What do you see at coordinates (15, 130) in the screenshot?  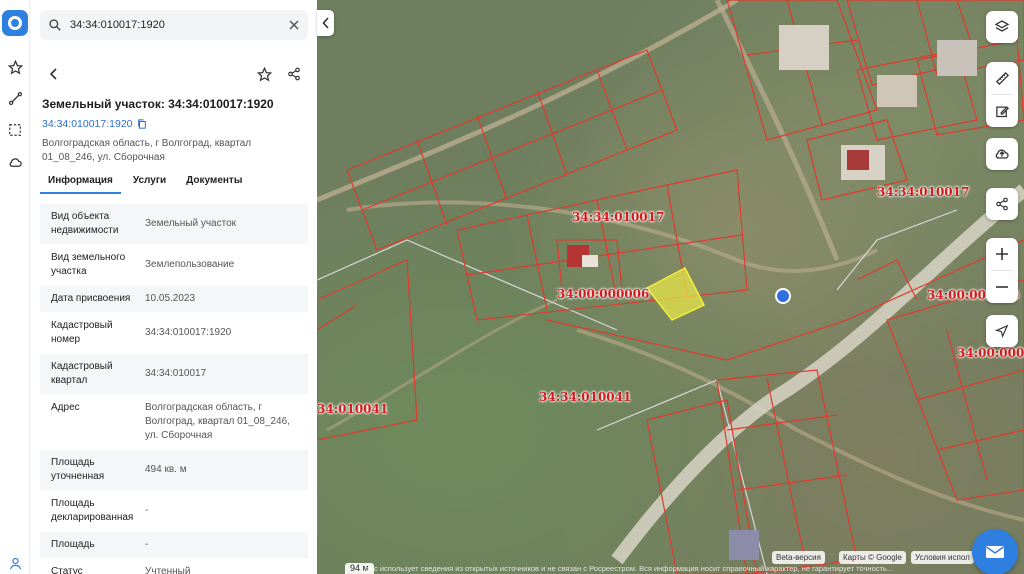 I see `area-select-icon` at bounding box center [15, 130].